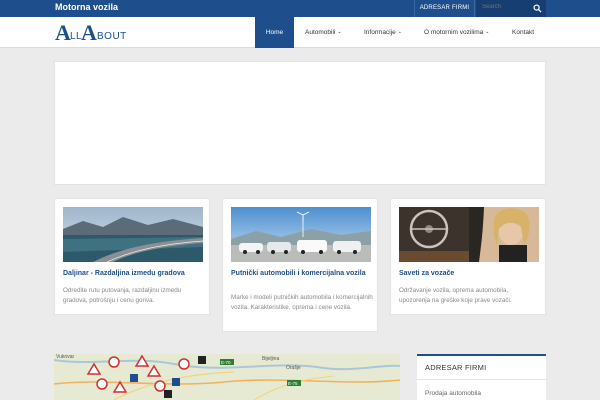 This screenshot has width=600, height=400. I want to click on site-tagline: Motorna vozila, so click(87, 7).